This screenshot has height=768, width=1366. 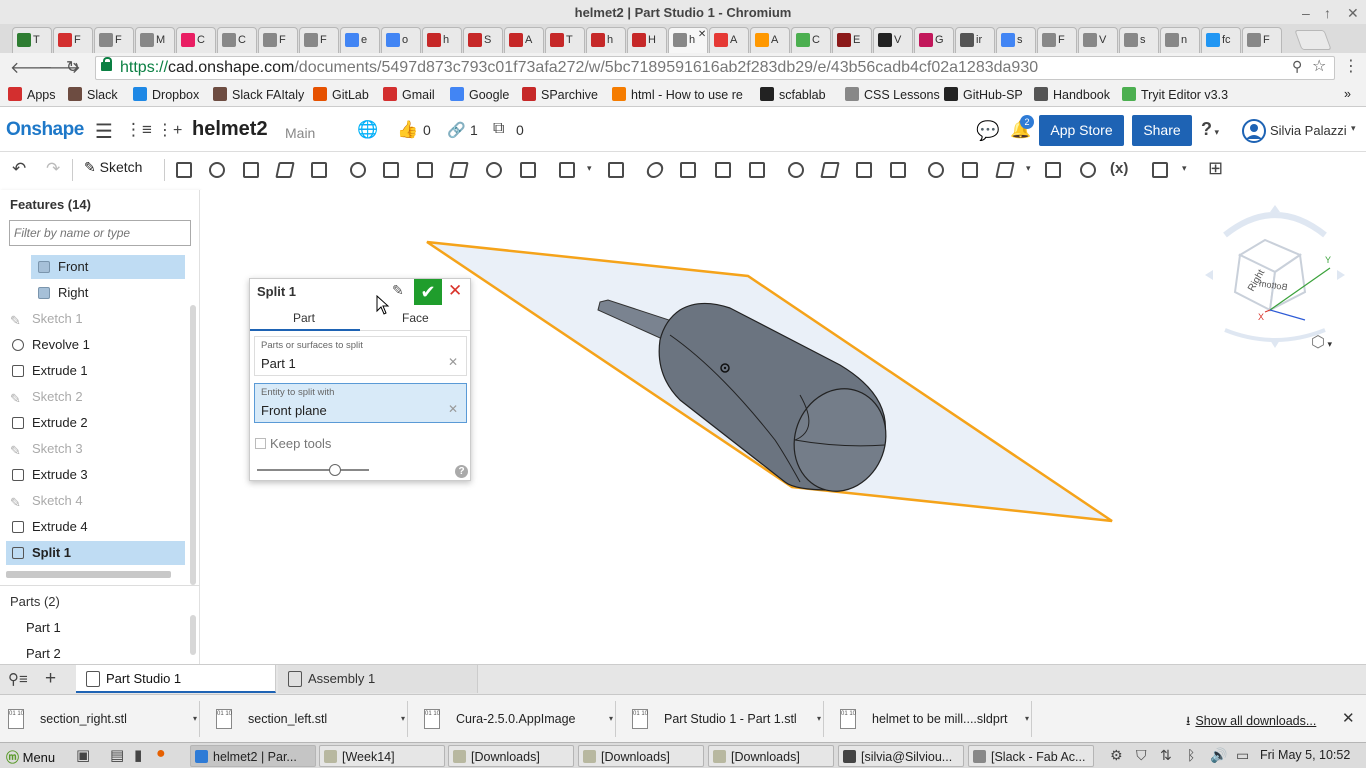 I want to click on variable-button: (x), so click(x=1119, y=168).